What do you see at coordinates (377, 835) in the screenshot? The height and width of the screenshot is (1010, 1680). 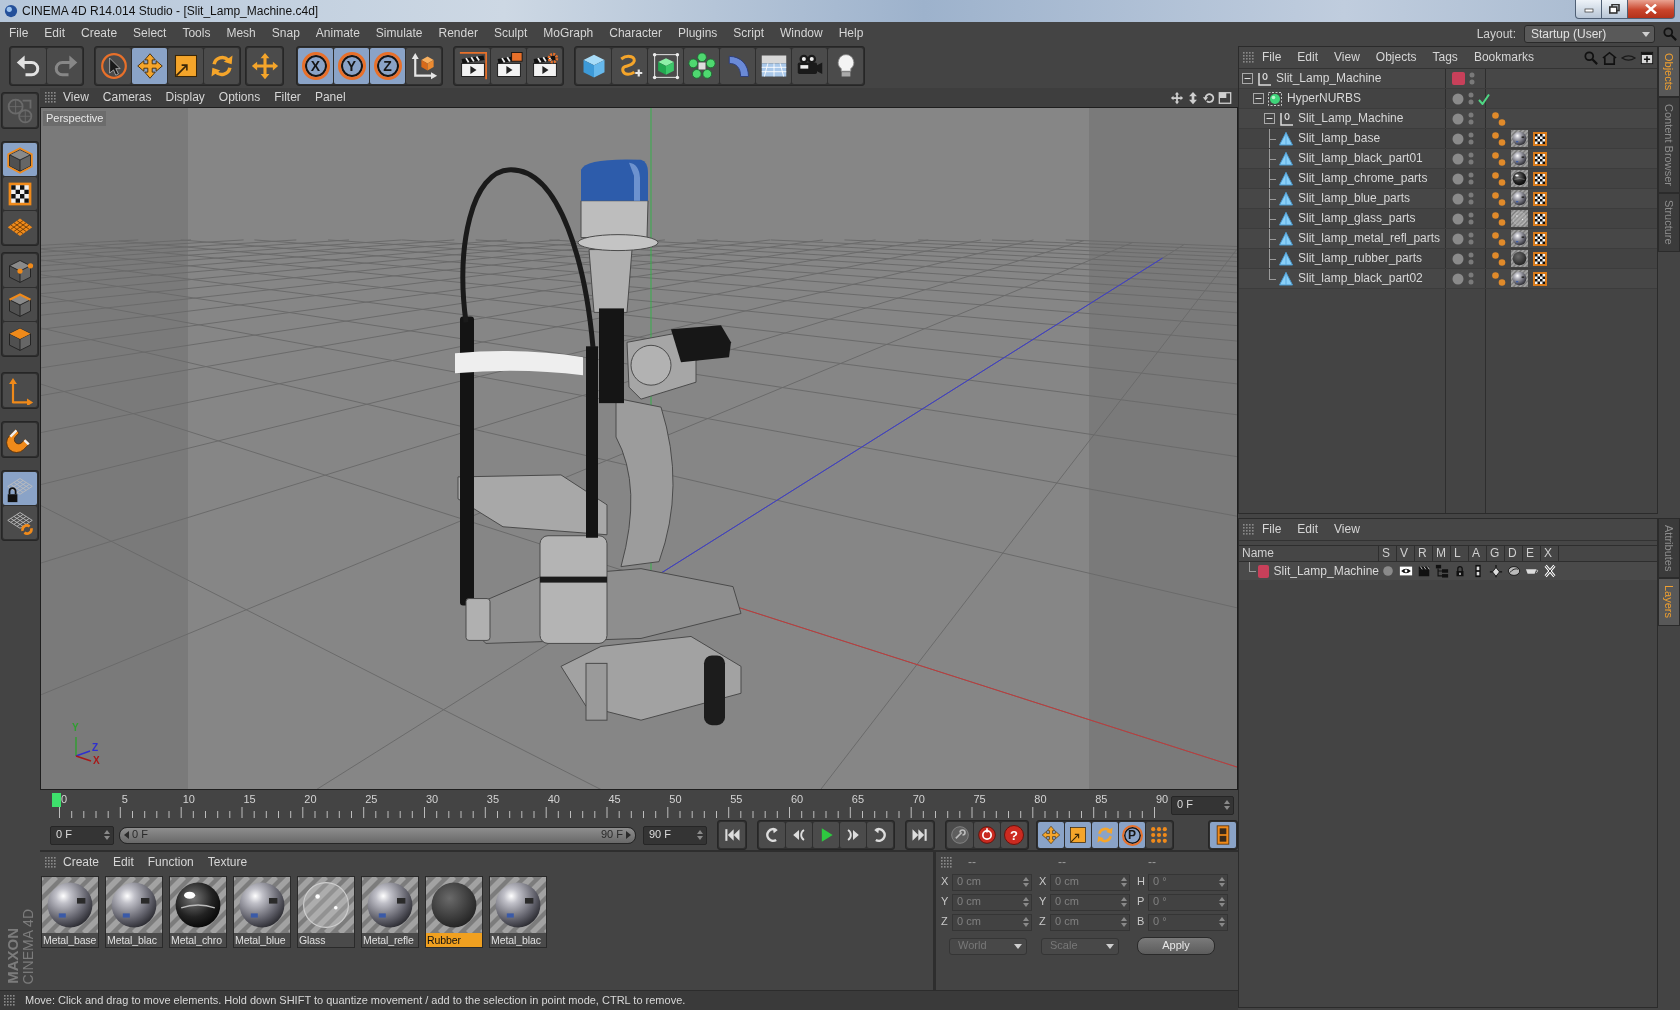 I see `frame-range-bar: 0 F 90 F` at bounding box center [377, 835].